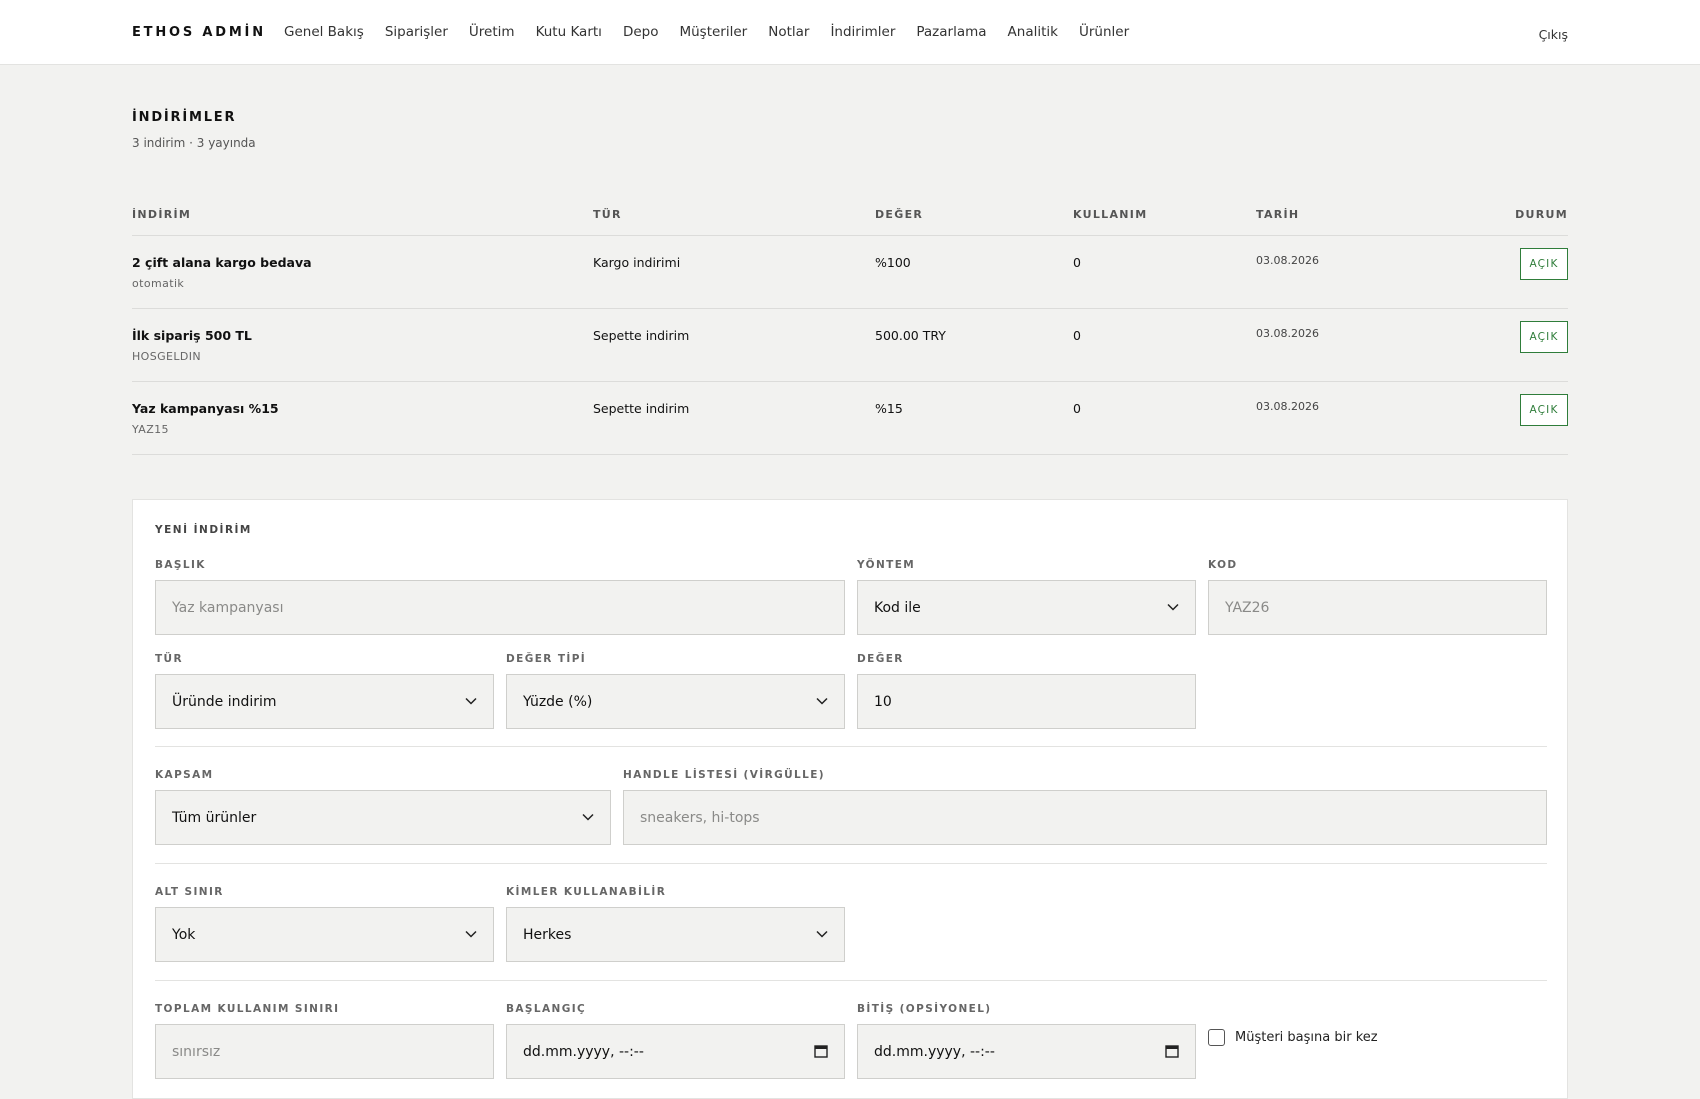  I want to click on code-input-placeholder: YAZ26, so click(1247, 607).